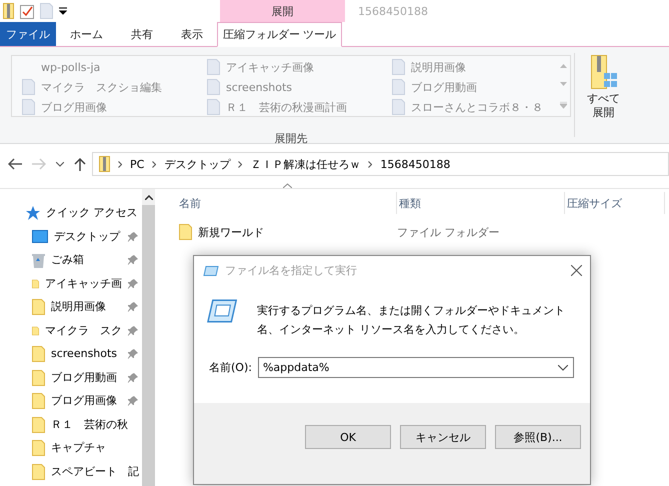 Image resolution: width=669 pixels, height=486 pixels. Describe the element at coordinates (78, 307) in the screenshot. I see `nav-item: 説明用画像` at that location.